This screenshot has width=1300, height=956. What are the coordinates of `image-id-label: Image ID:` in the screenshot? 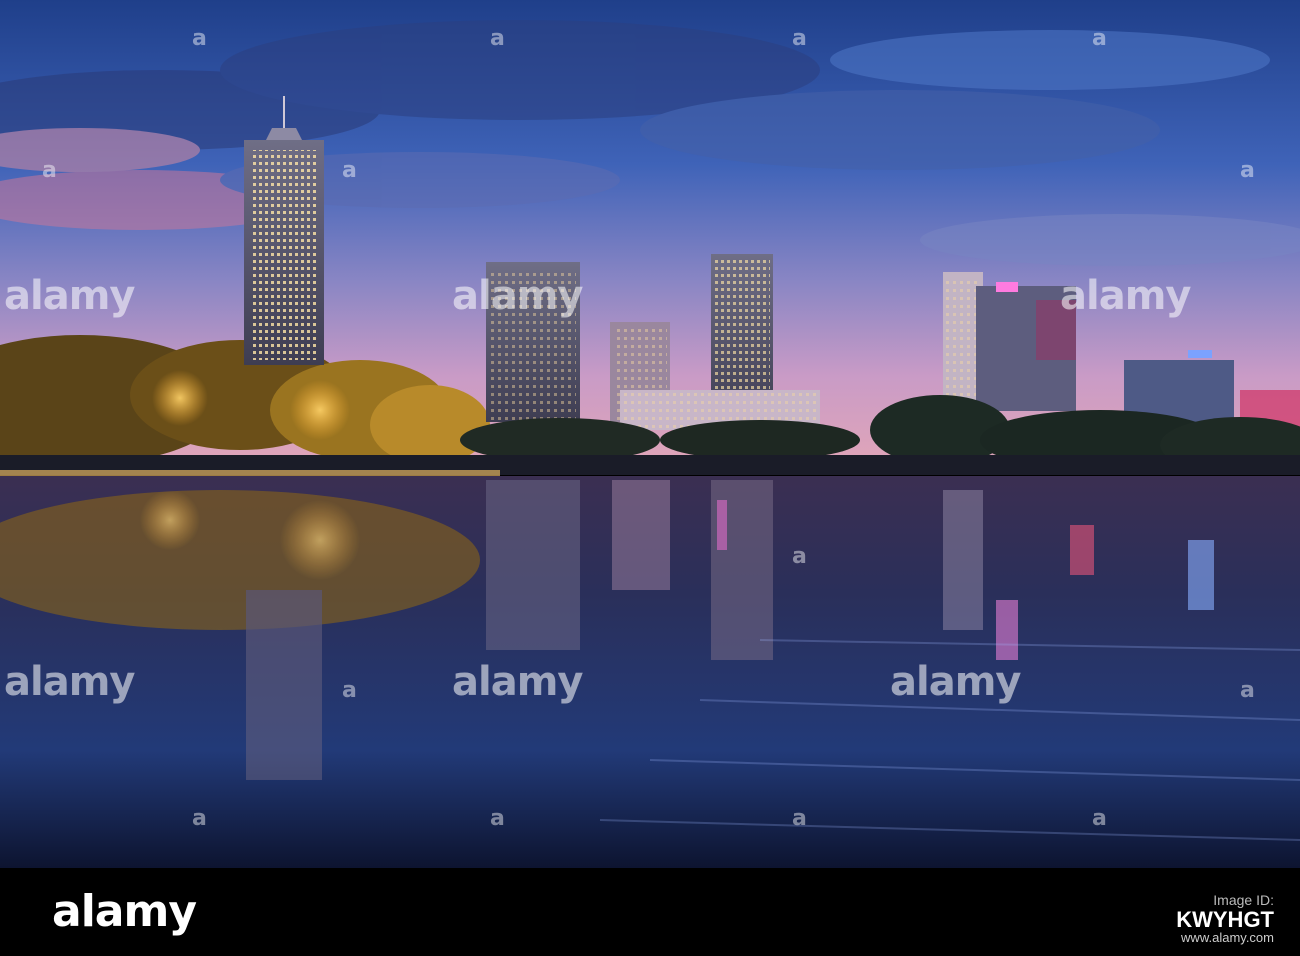 It's located at (1243, 900).